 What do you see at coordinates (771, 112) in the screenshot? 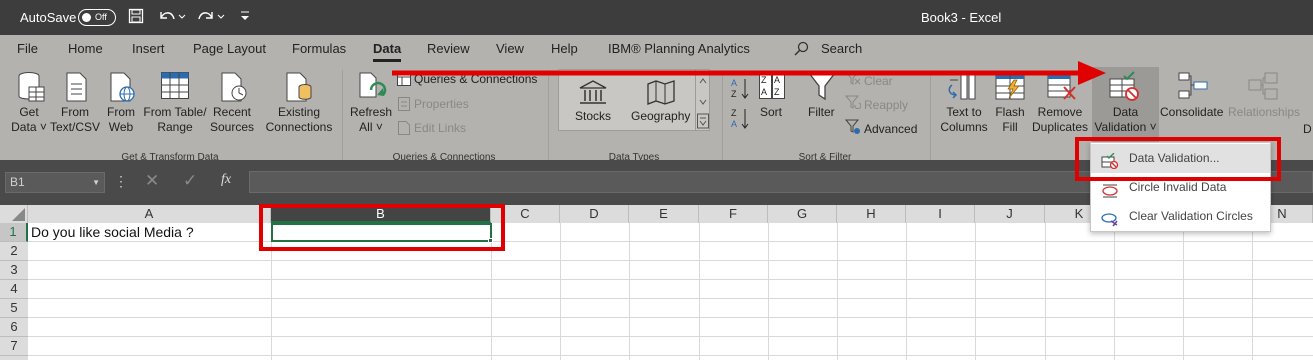
I see `sort-button: Sort` at bounding box center [771, 112].